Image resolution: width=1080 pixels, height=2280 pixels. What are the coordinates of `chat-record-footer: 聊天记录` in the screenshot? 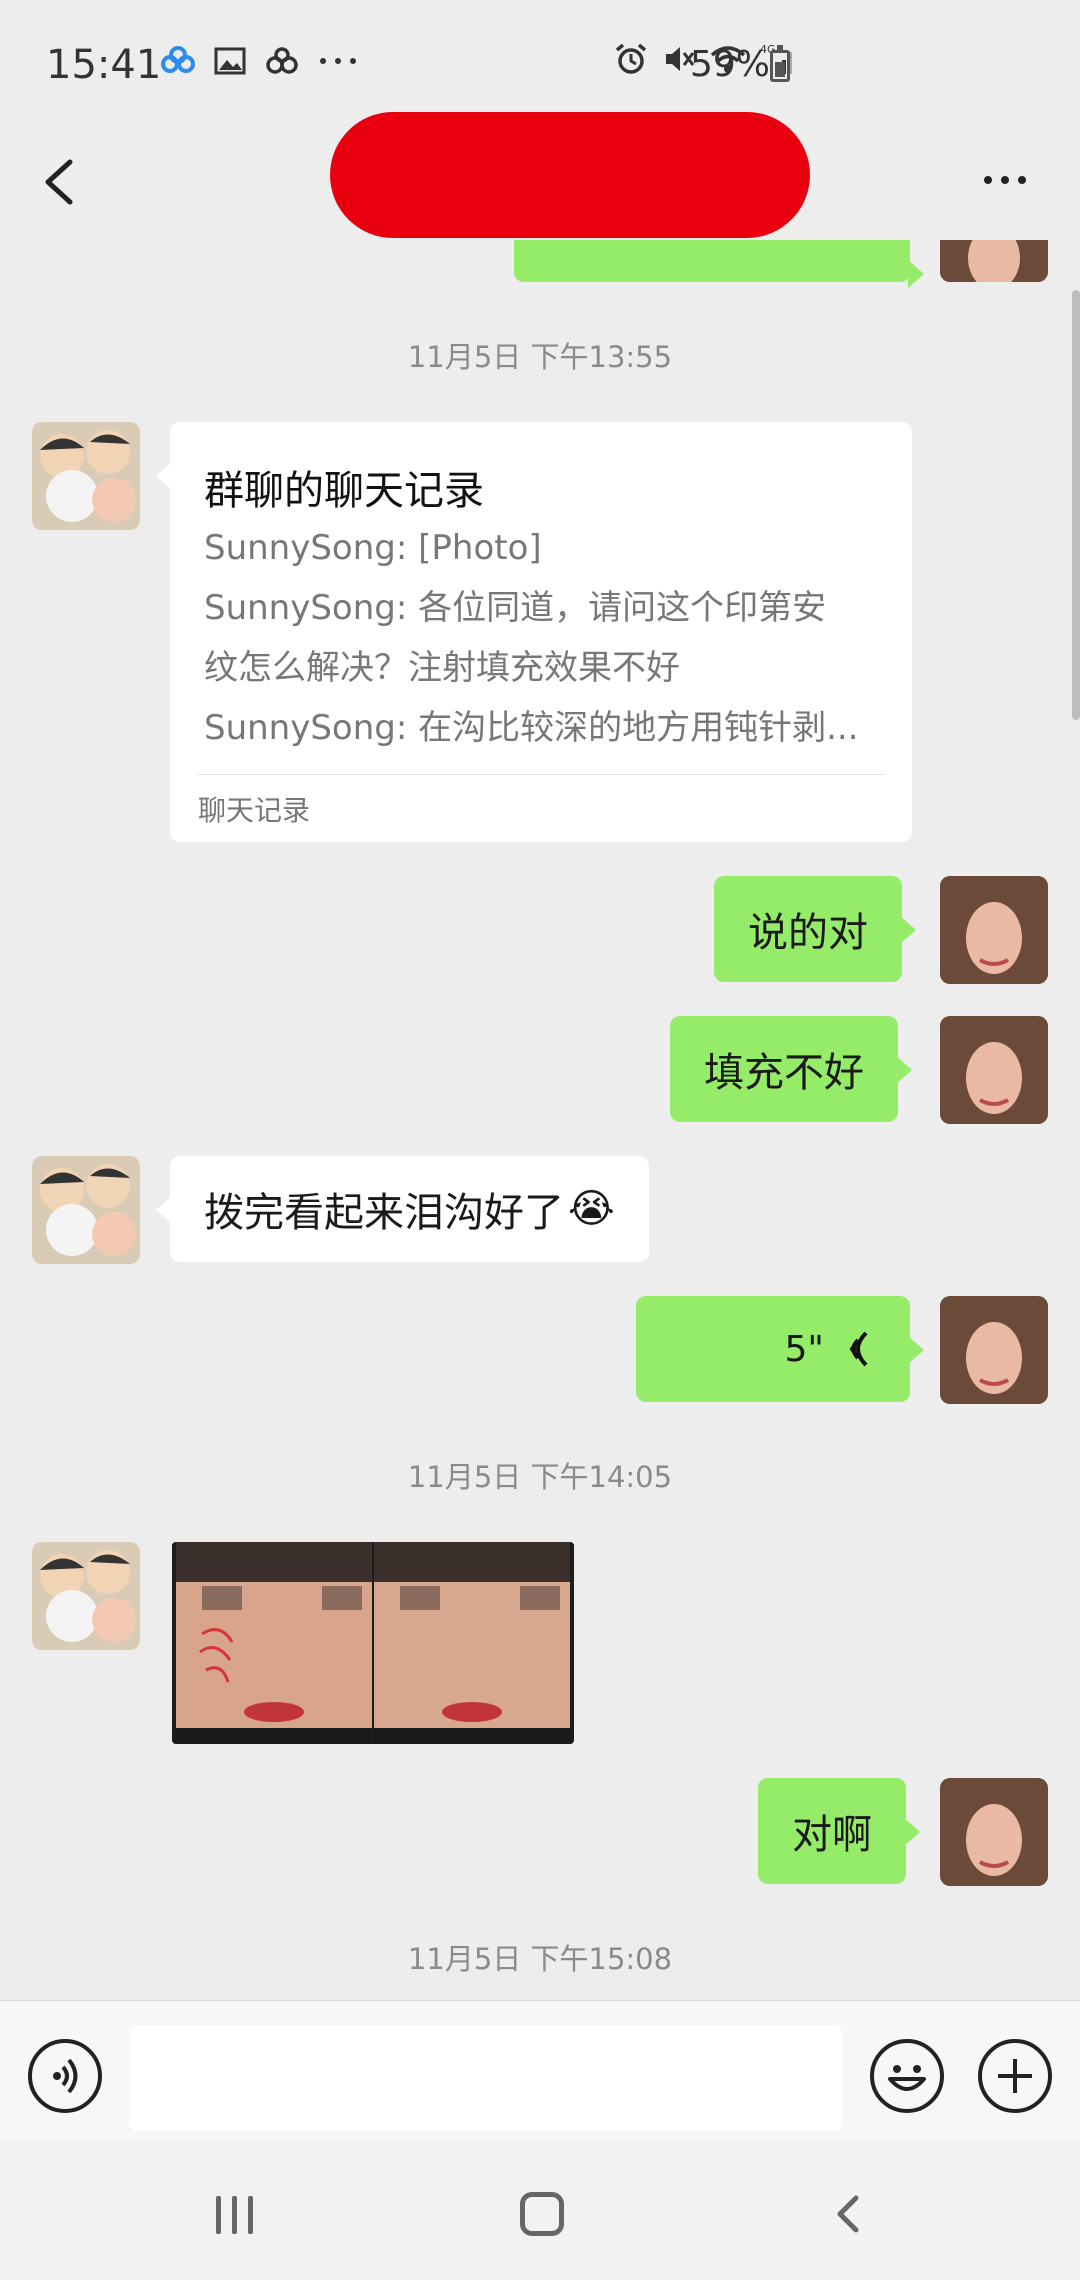 It's located at (541, 801).